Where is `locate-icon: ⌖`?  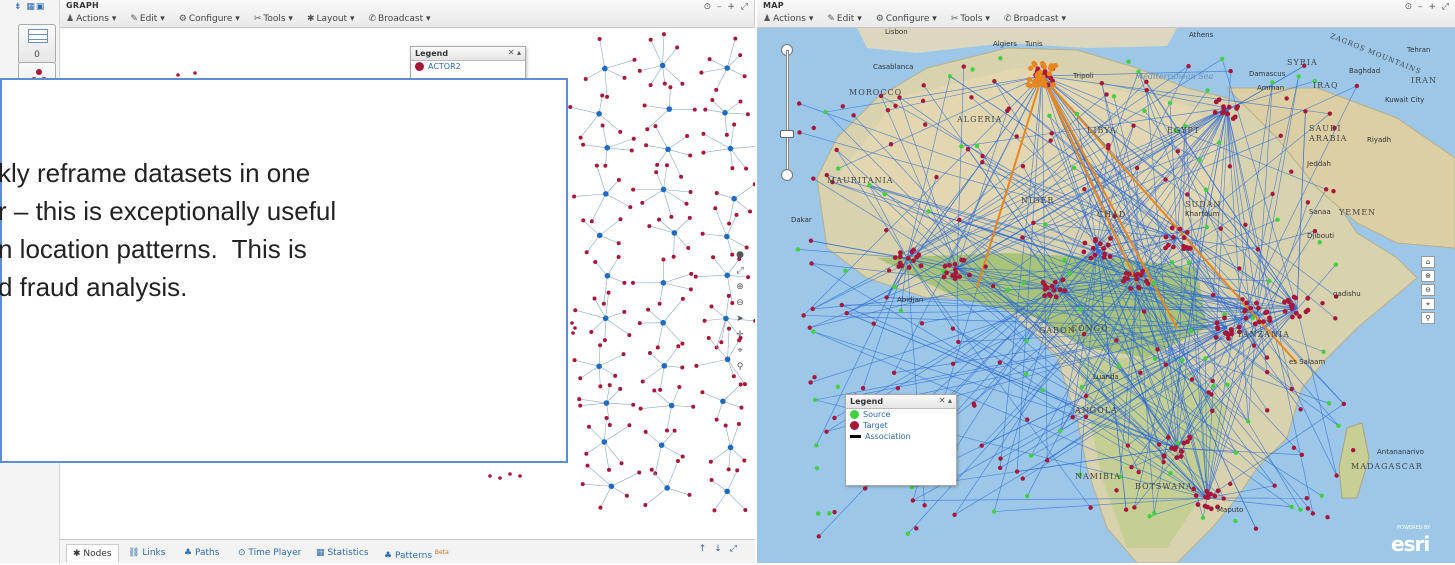
locate-icon: ⌖ is located at coordinates (1428, 304).